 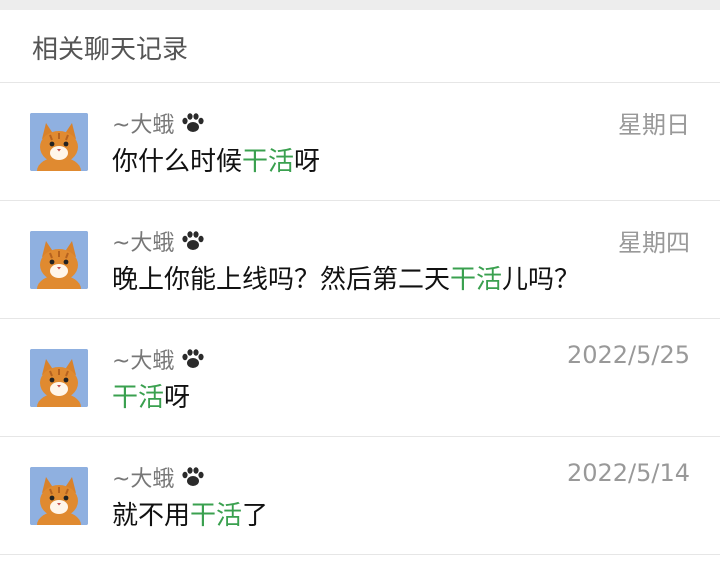 I want to click on message-date: 星期四, so click(x=654, y=243).